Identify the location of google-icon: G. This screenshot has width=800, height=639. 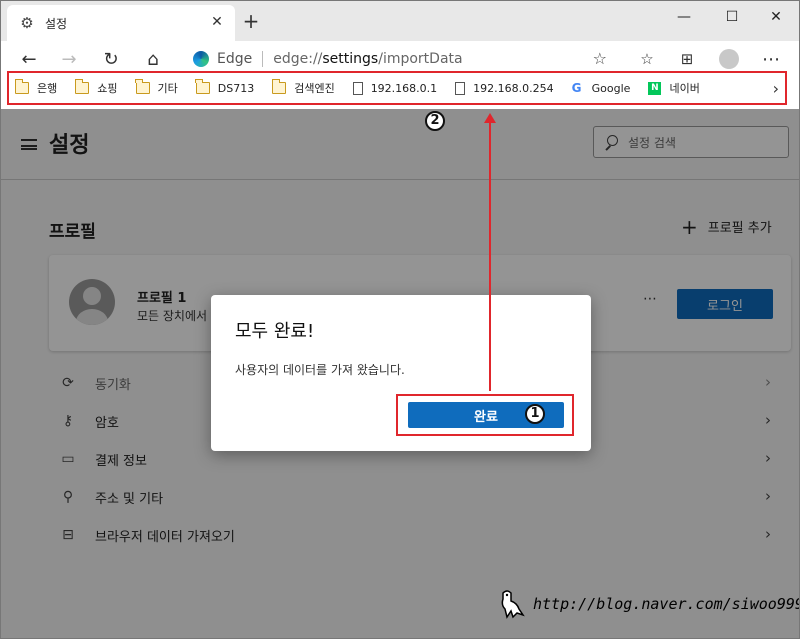
(576, 88).